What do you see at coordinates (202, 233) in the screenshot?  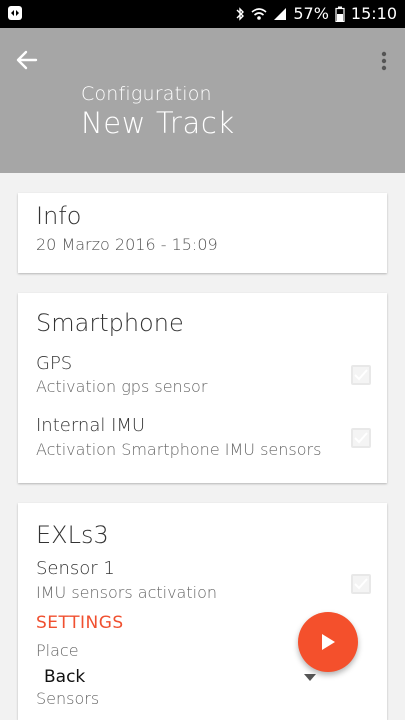 I see `info-card: Info 20 Marzo 2016 - 15:09` at bounding box center [202, 233].